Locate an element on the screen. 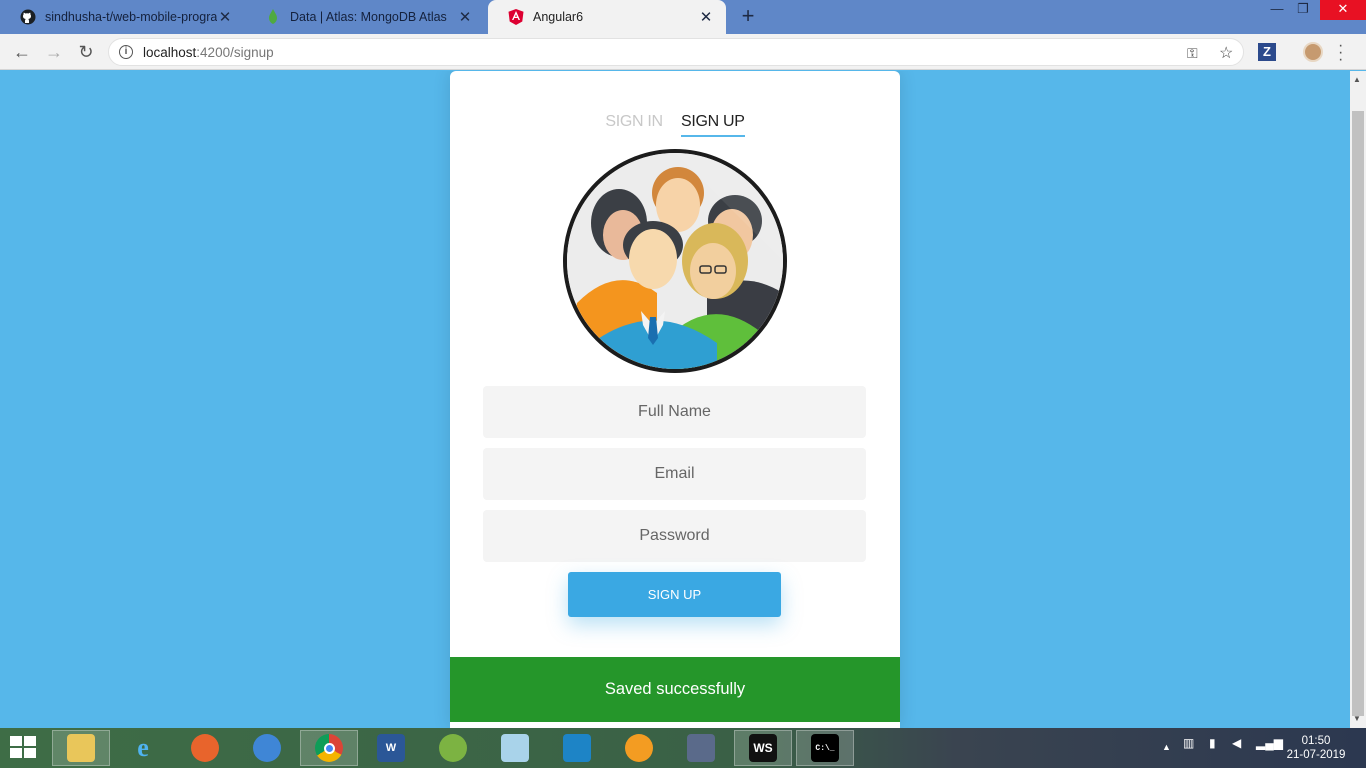  menu-dots-icon: · · · is located at coordinates (1340, 53).